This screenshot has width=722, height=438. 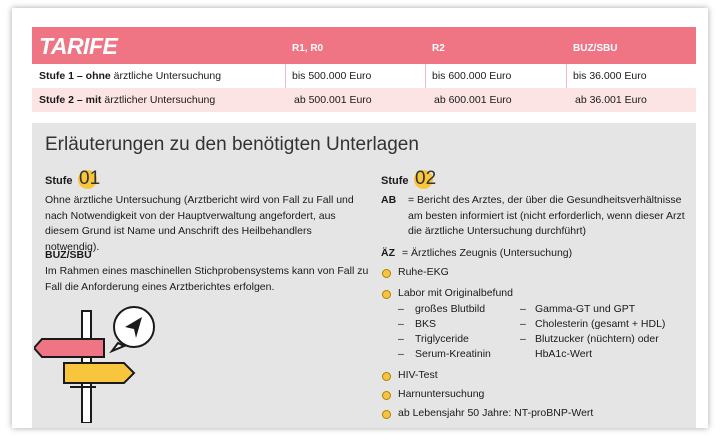 I want to click on table-cell: ab 600.001 Euro, so click(x=473, y=100).